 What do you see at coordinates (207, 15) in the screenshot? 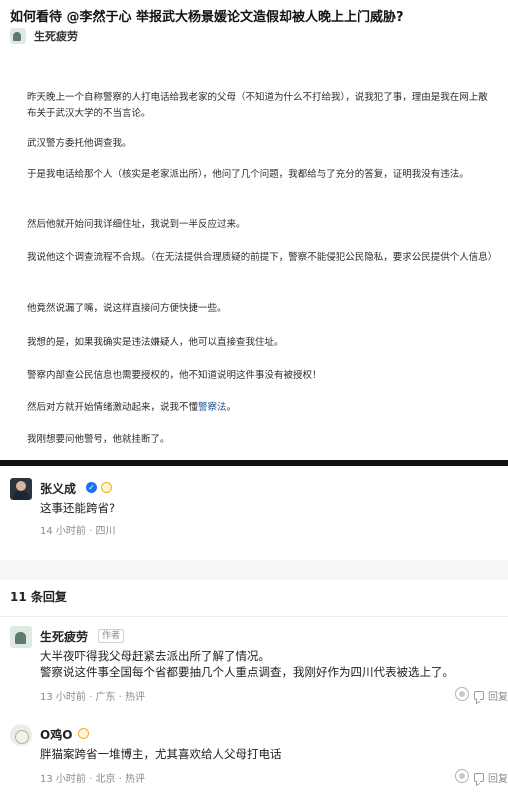
I see `question-title: 如何看待 @李然于心 举报武大杨景媛论文造假却被人晚上上门威胁?` at bounding box center [207, 15].